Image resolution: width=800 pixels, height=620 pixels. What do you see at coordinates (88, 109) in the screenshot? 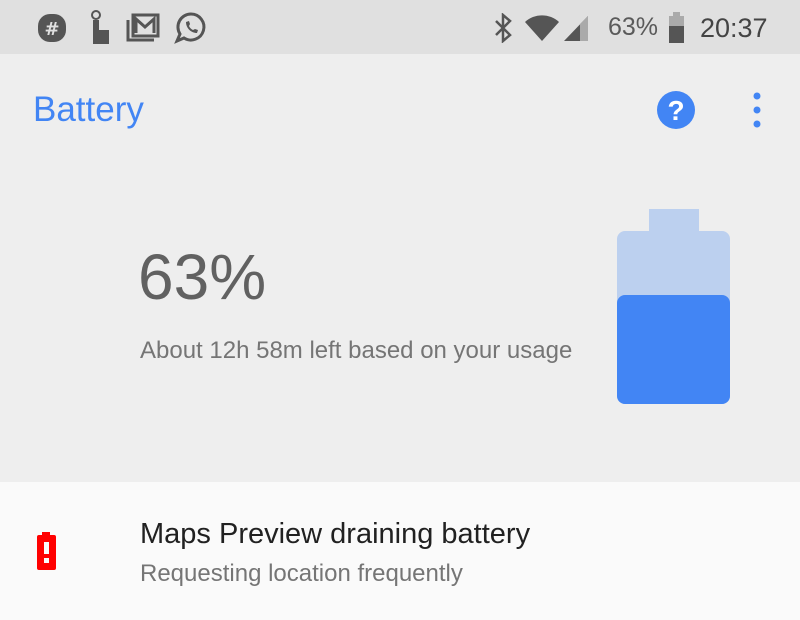
I see `page-title: Battery` at bounding box center [88, 109].